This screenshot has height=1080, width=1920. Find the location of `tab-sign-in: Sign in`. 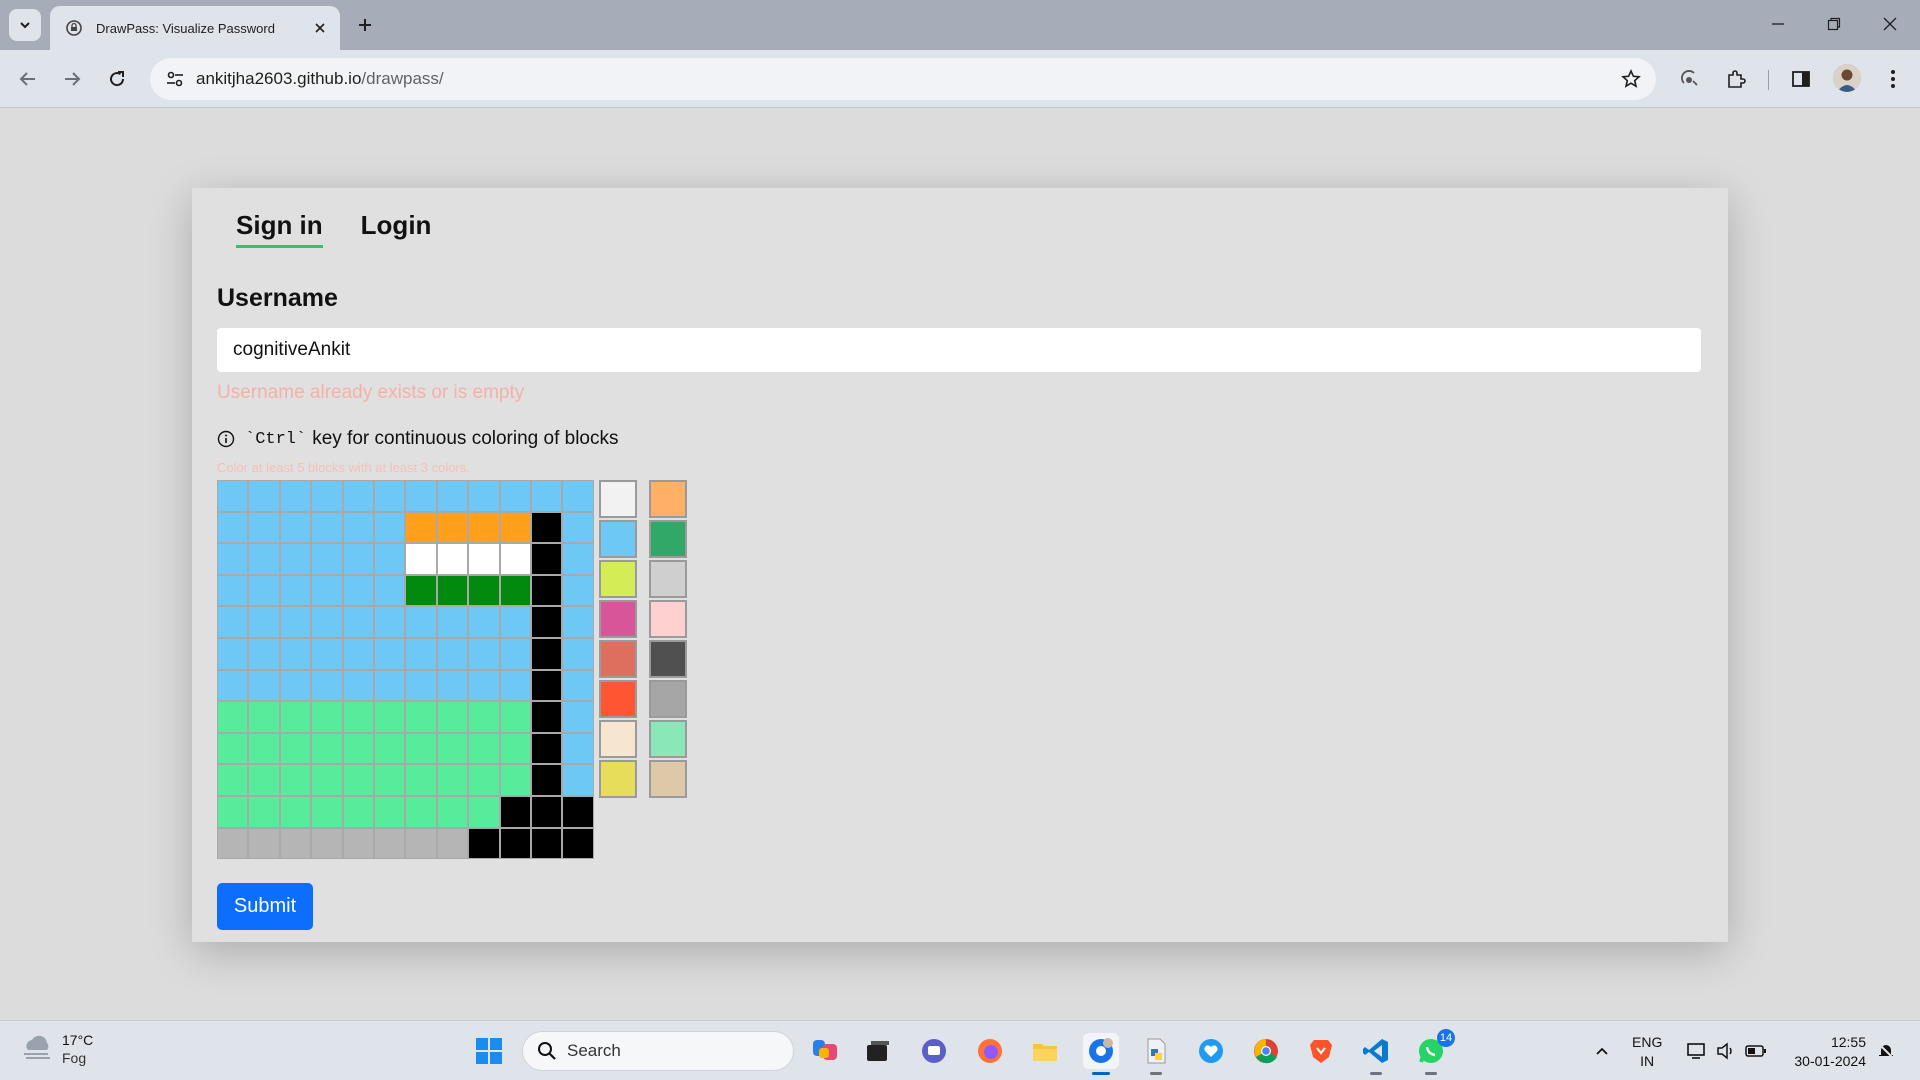

tab-sign-in: Sign in is located at coordinates (279, 229).